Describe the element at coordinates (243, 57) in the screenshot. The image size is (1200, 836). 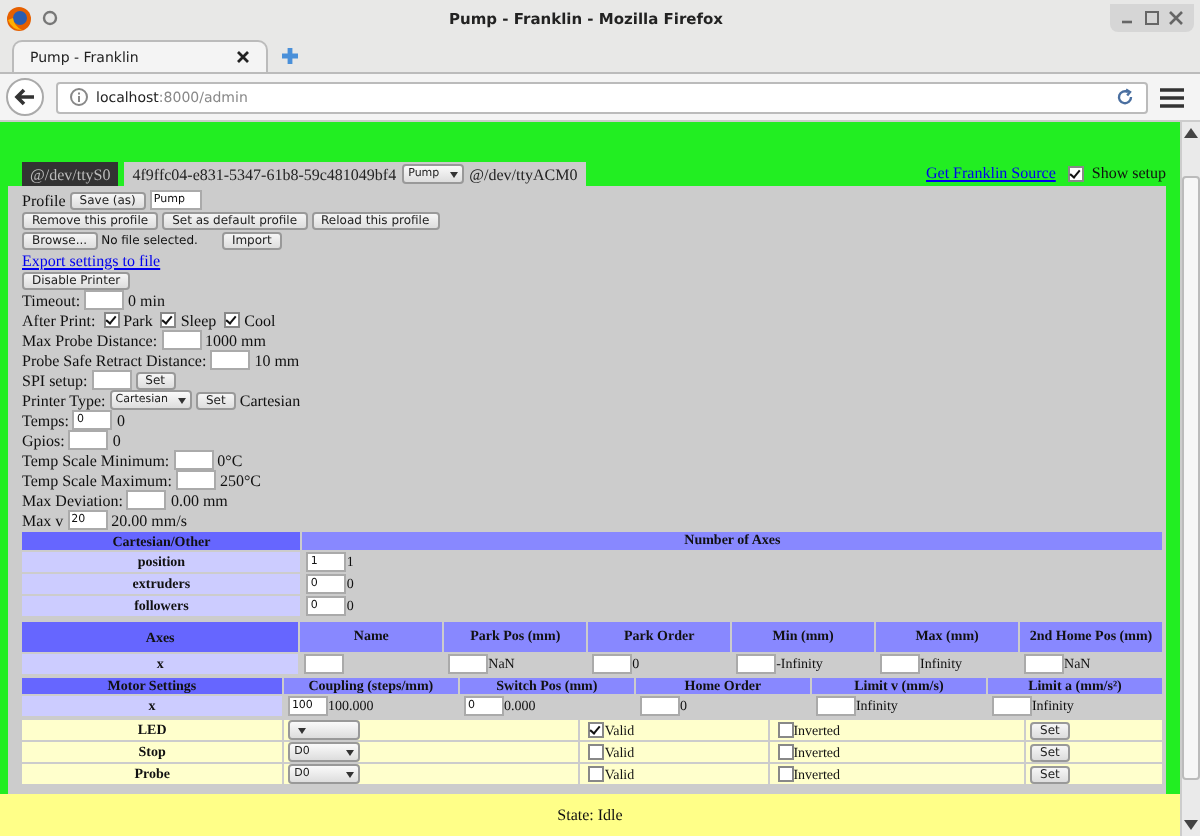
I see `close-icon` at that location.